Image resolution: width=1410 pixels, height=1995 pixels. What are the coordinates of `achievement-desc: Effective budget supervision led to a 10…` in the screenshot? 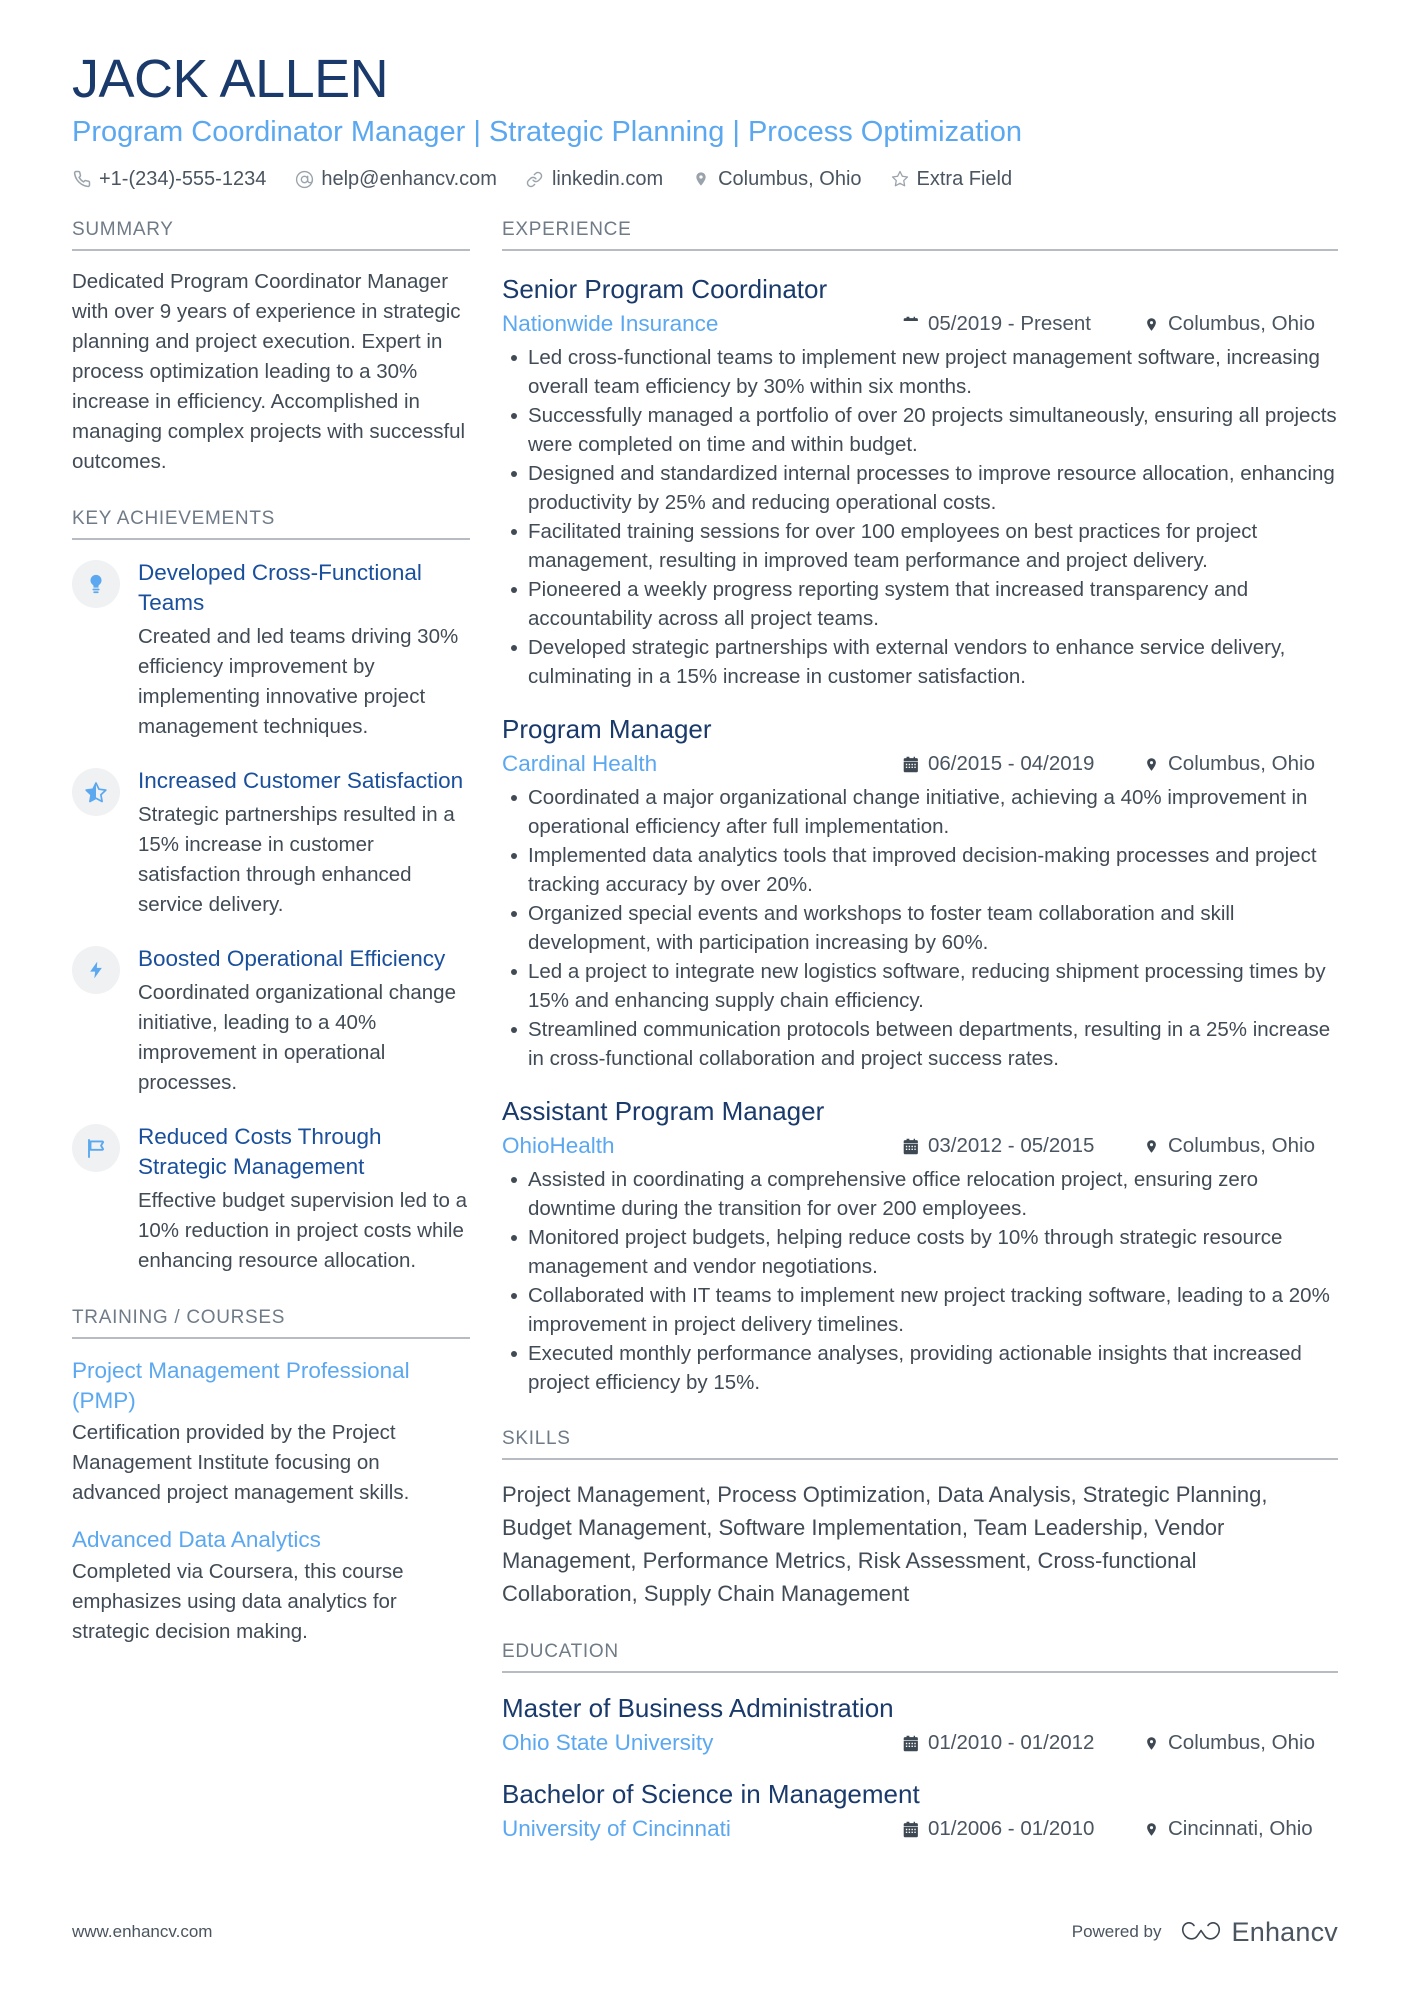 It's located at (302, 1230).